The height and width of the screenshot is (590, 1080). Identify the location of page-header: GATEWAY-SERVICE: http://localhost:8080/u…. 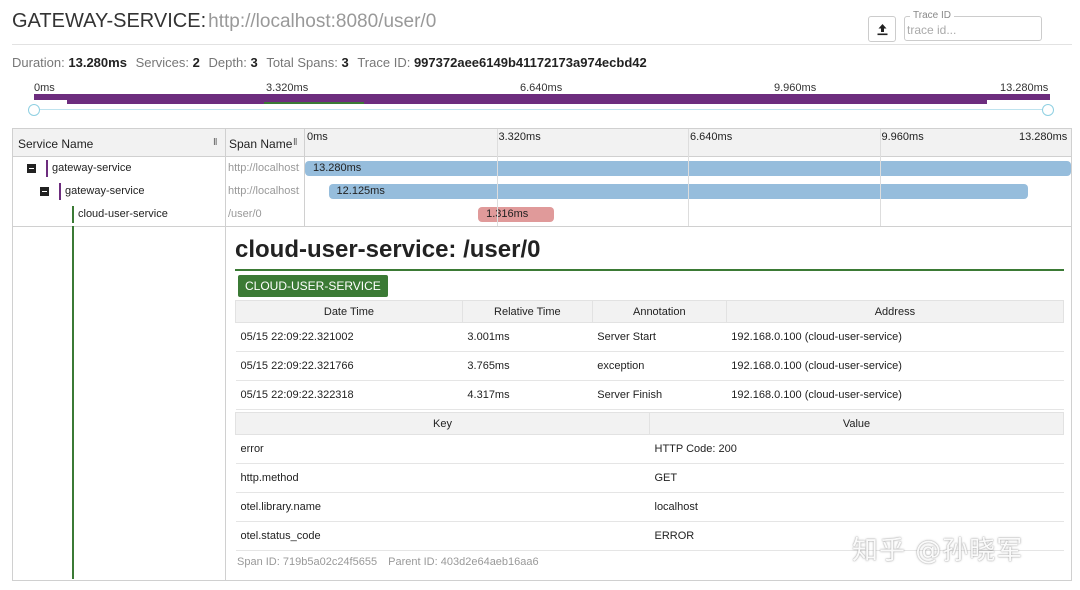
(224, 24).